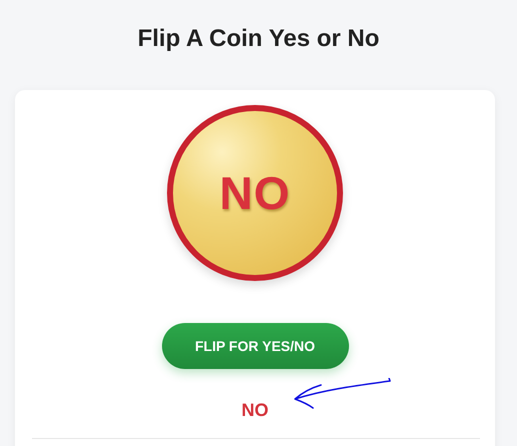 This screenshot has width=517, height=446. I want to click on flip-button: FLIP FOR YES/NO, so click(255, 346).